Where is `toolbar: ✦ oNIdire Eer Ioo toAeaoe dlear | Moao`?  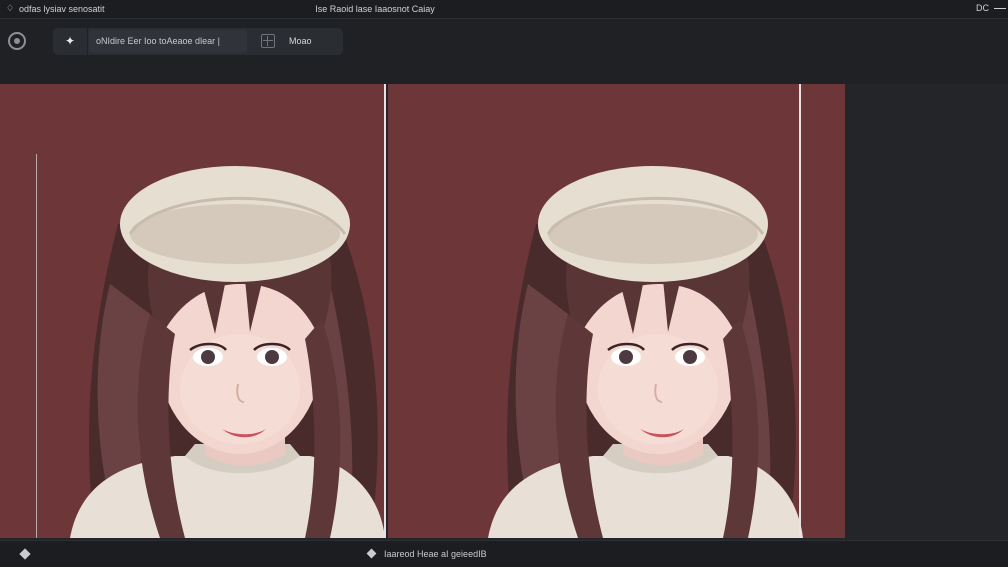 toolbar: ✦ oNIdire Eer Ioo toAeaoe dlear | Moao is located at coordinates (504, 51).